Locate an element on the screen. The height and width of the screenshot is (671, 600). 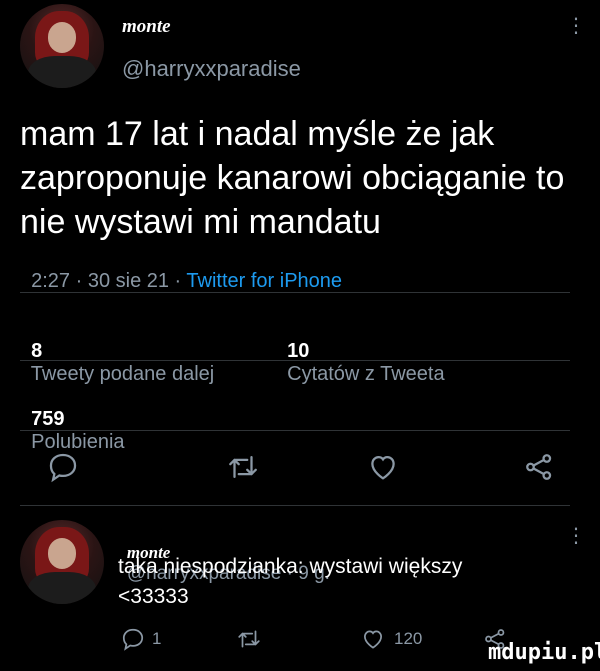
author-name: monte is located at coordinates (146, 27).